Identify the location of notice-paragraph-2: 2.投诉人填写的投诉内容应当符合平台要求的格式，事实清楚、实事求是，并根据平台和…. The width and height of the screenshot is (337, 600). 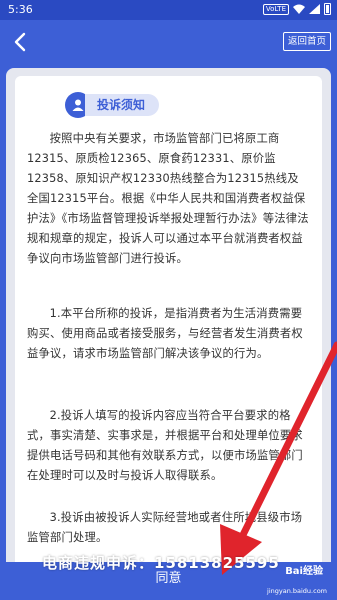
(165, 445).